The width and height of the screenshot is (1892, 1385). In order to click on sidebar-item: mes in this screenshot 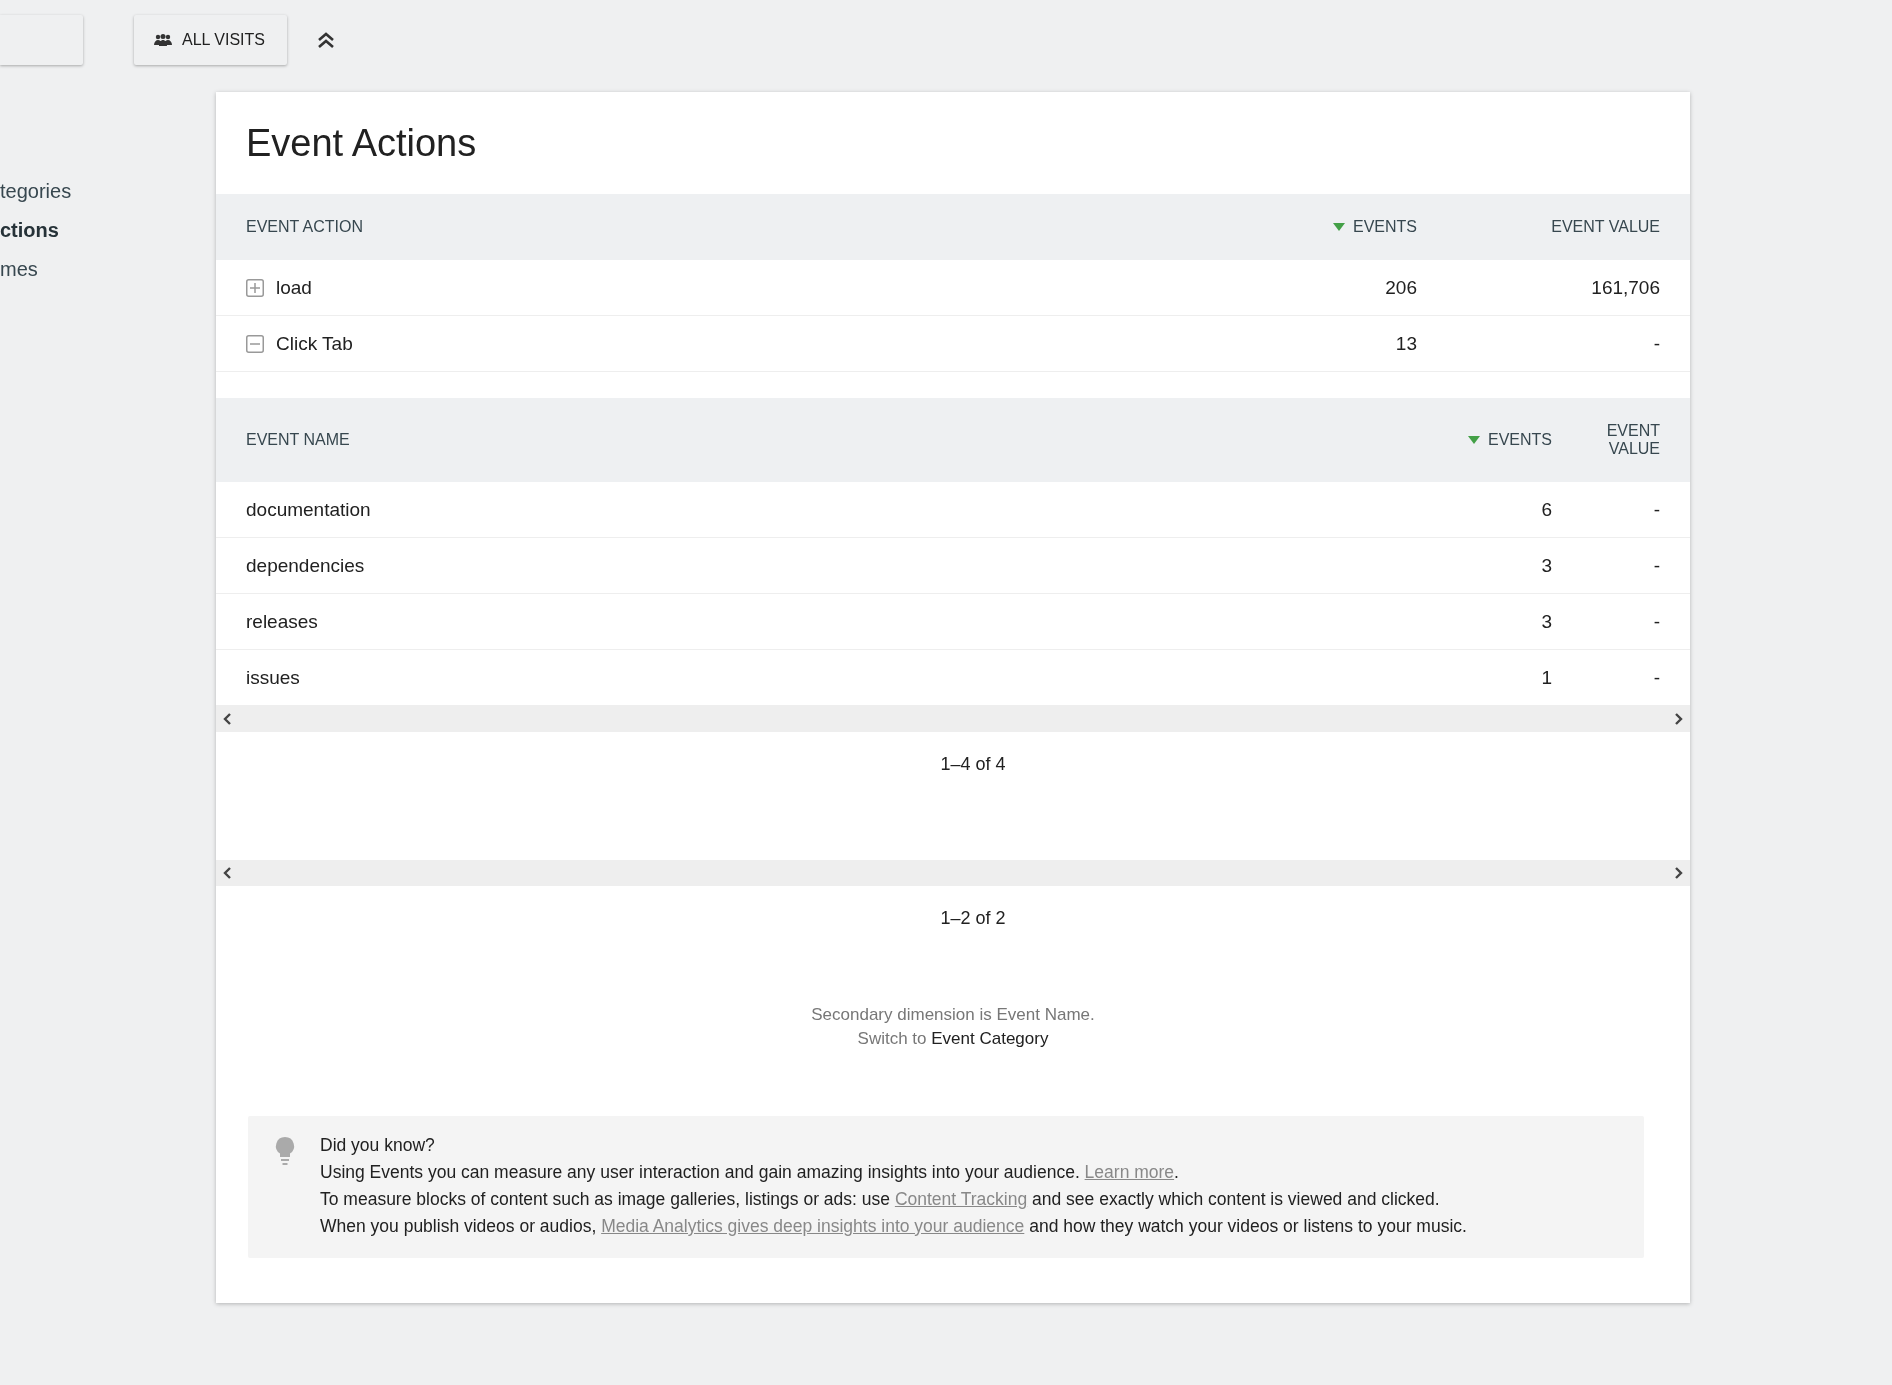, I will do `click(108, 269)`.